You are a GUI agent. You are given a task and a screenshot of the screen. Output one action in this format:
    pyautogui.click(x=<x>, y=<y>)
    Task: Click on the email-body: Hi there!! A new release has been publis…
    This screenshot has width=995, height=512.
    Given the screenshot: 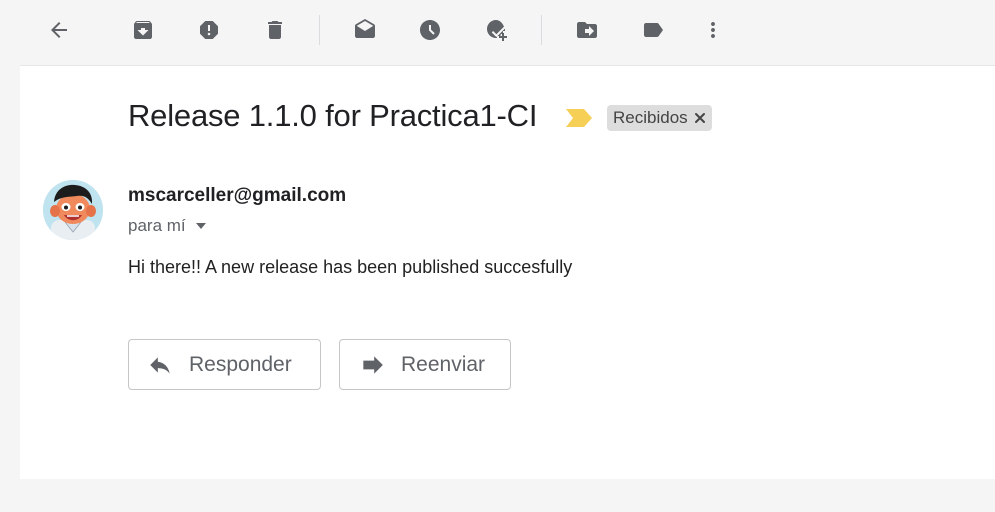 What is the action you would take?
    pyautogui.click(x=350, y=267)
    